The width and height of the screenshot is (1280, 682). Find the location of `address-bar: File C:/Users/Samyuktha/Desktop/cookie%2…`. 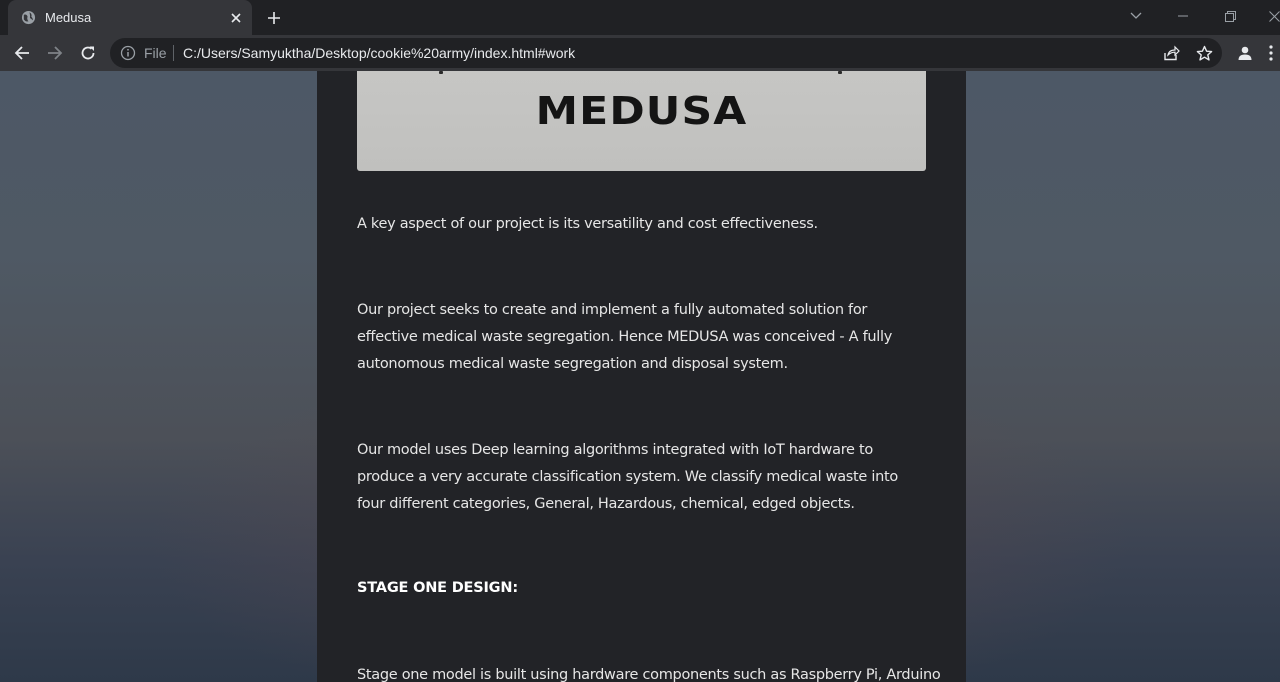

address-bar: File C:/Users/Samyuktha/Desktop/cookie%2… is located at coordinates (666, 53).